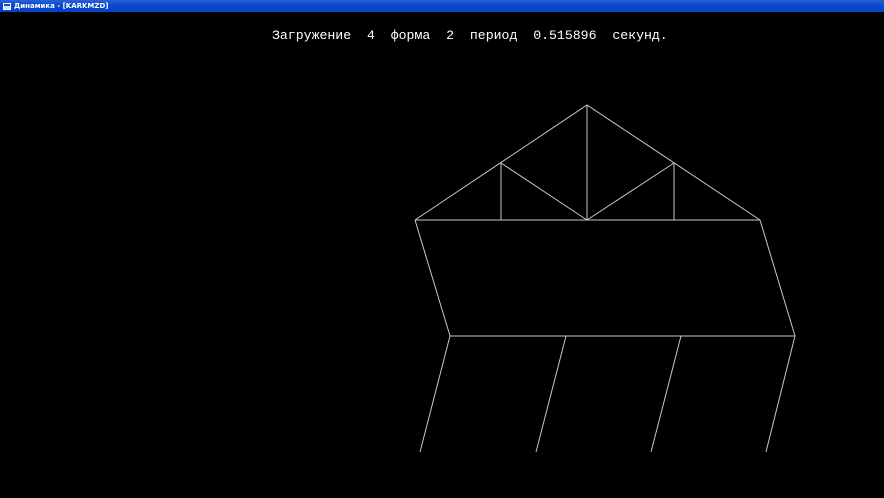 Image resolution: width=884 pixels, height=498 pixels. Describe the element at coordinates (442, 6) in the screenshot. I see `title-bar: Динамика - [KARKMZD]` at that location.